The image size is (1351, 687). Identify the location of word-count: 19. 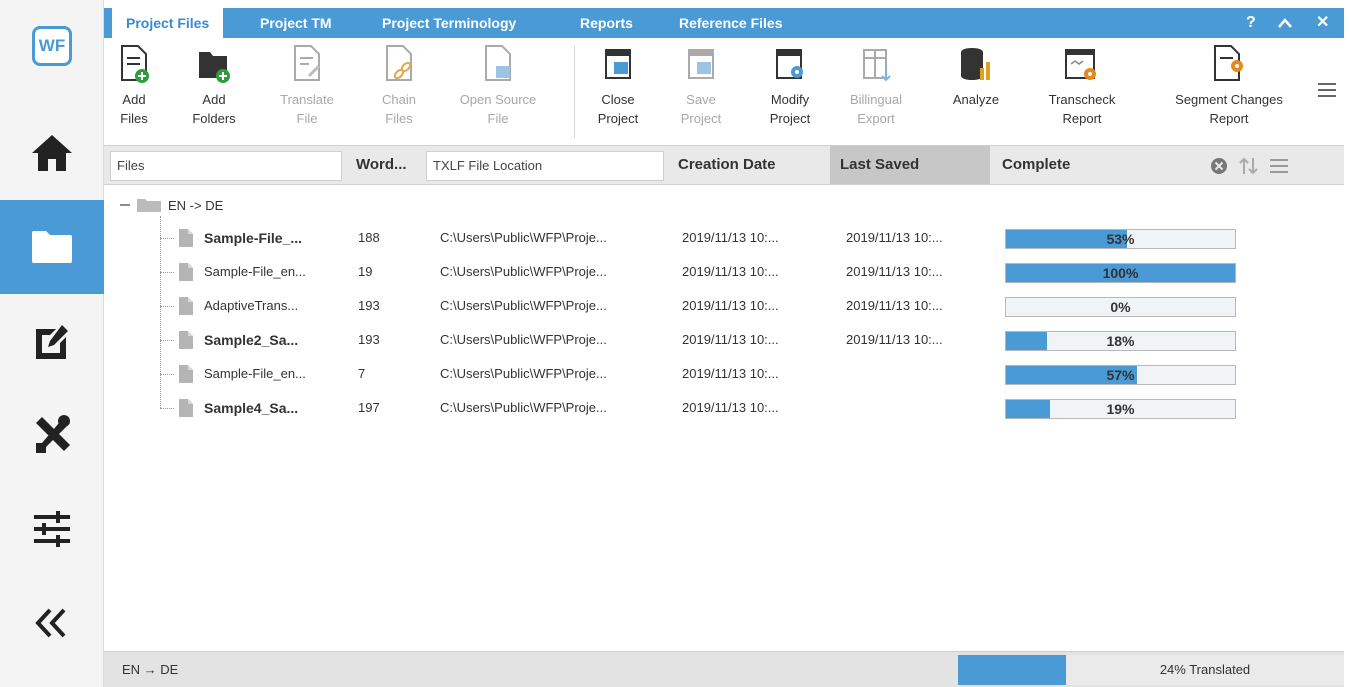
(365, 271).